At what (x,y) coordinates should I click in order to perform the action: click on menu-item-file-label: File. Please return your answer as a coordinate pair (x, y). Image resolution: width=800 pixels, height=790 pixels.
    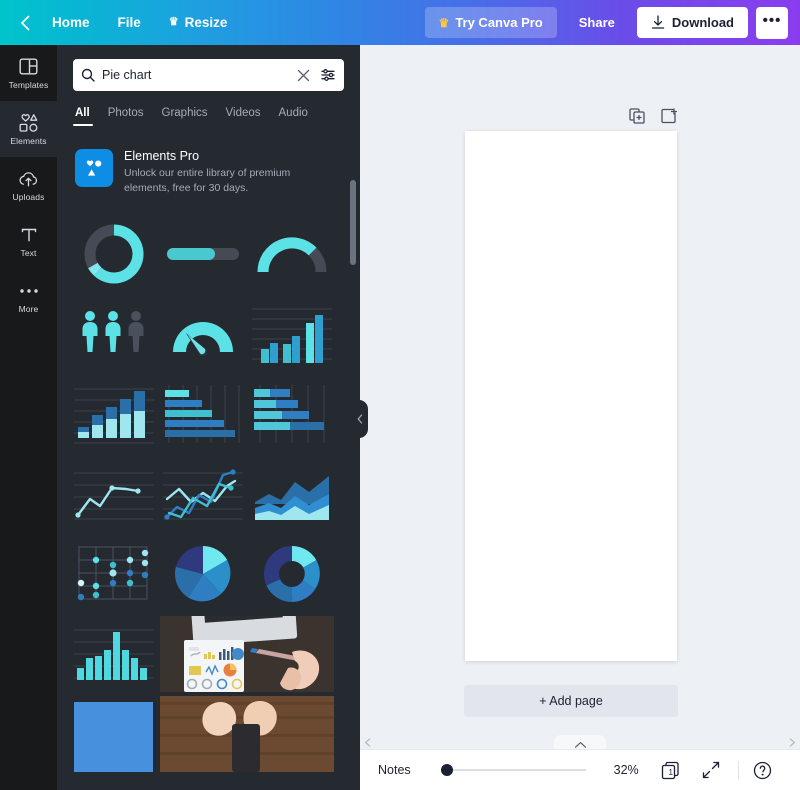
    Looking at the image, I should click on (129, 22).